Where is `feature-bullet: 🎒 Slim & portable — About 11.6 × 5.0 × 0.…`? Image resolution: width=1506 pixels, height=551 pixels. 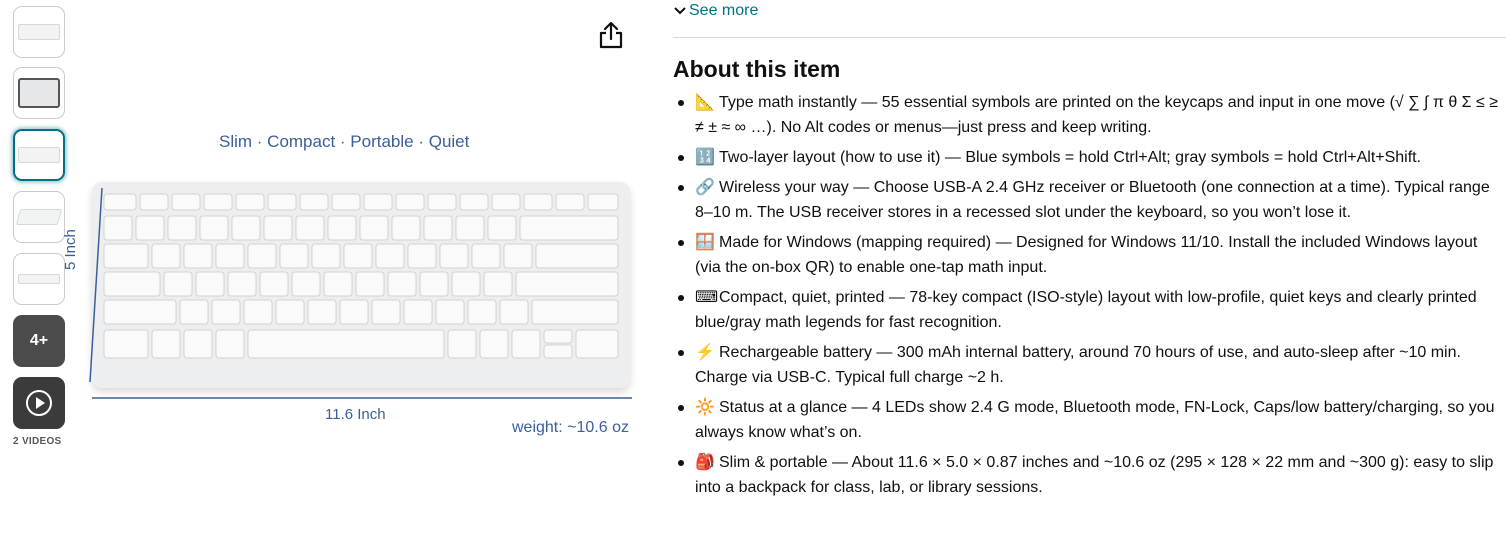 feature-bullet: 🎒 Slim & portable — About 11.6 × 5.0 × 0.… is located at coordinates (1089, 475).